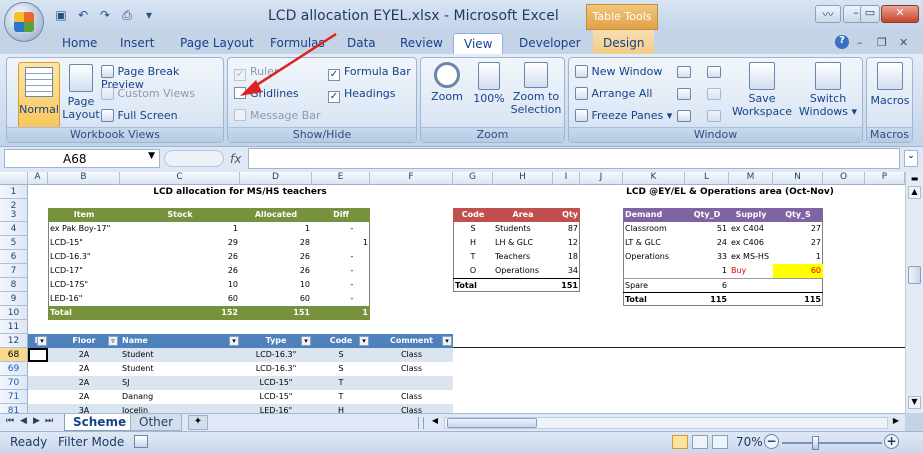 This screenshot has height=453, width=923. Describe the element at coordinates (180, 383) in the screenshot. I see `table-cell: SJ` at that location.